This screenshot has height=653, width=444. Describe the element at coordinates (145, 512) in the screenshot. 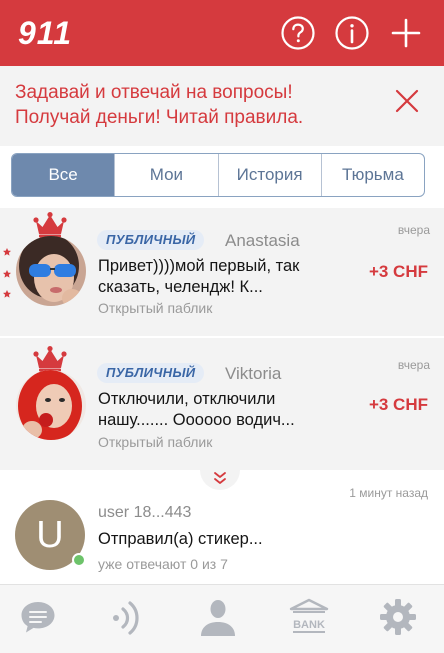

I see `author-name: user 18...443` at that location.